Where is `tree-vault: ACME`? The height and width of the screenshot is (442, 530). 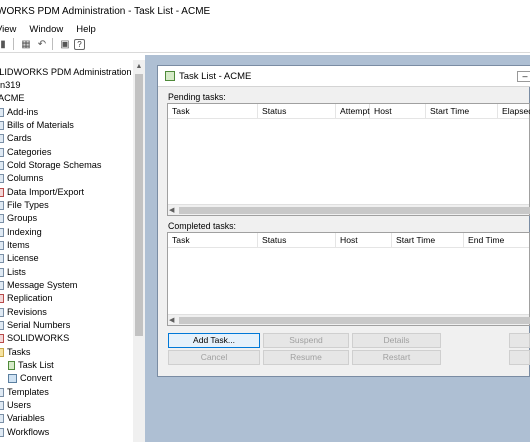
tree-vault: ACME is located at coordinates (12, 98).